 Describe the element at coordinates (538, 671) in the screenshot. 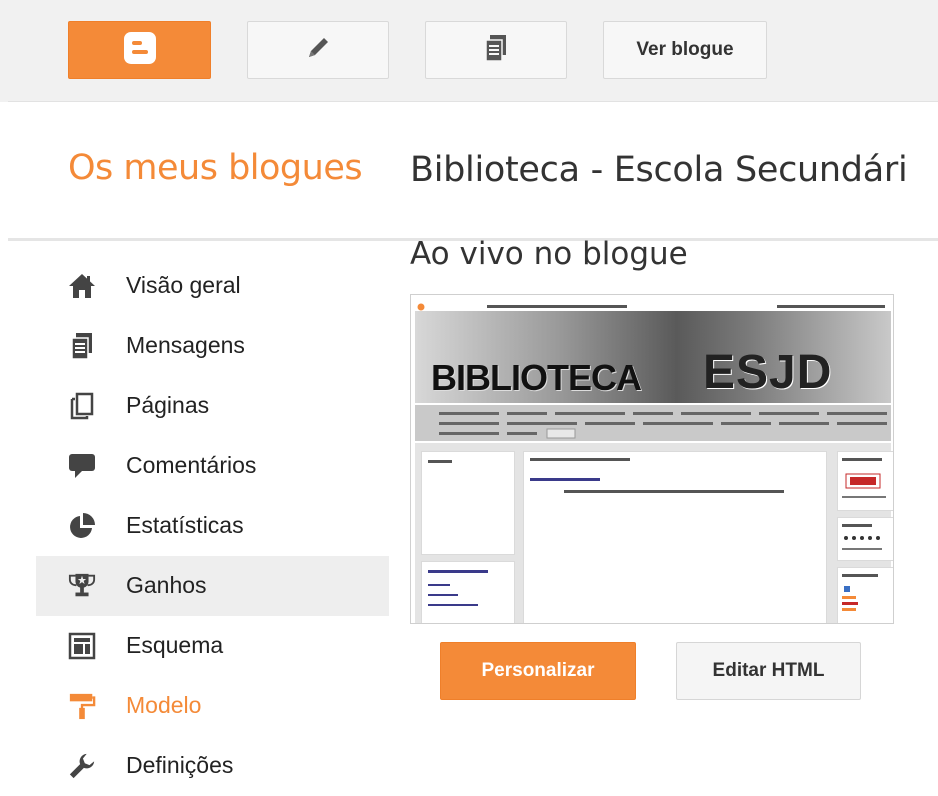

I see `customize-button: Personalizar` at that location.